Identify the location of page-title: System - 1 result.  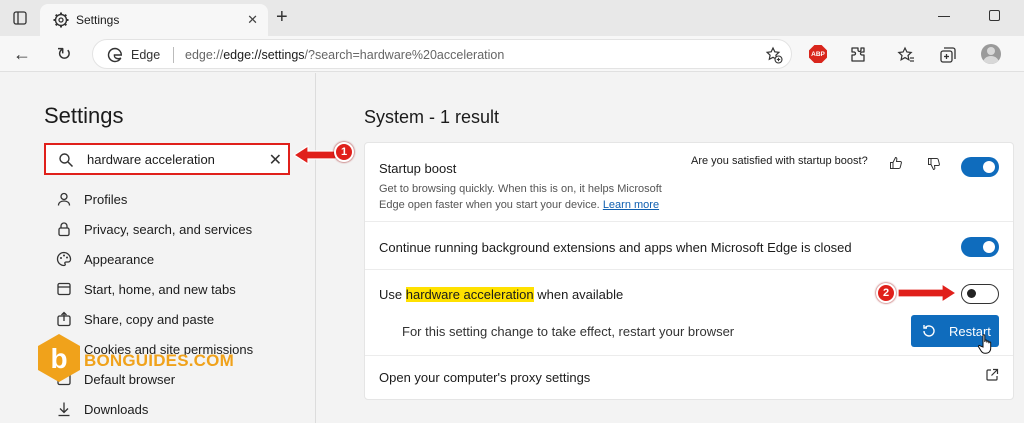
(432, 117).